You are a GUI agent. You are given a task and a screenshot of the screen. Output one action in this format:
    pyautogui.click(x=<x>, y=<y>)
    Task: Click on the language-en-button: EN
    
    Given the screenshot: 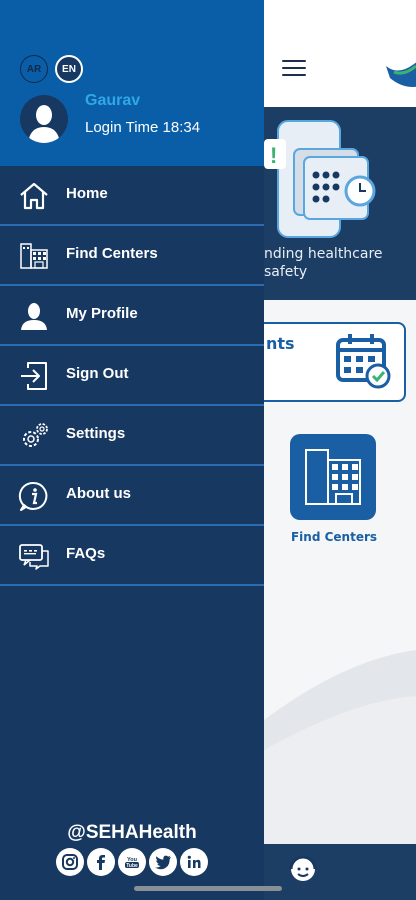 What is the action you would take?
    pyautogui.click(x=69, y=69)
    